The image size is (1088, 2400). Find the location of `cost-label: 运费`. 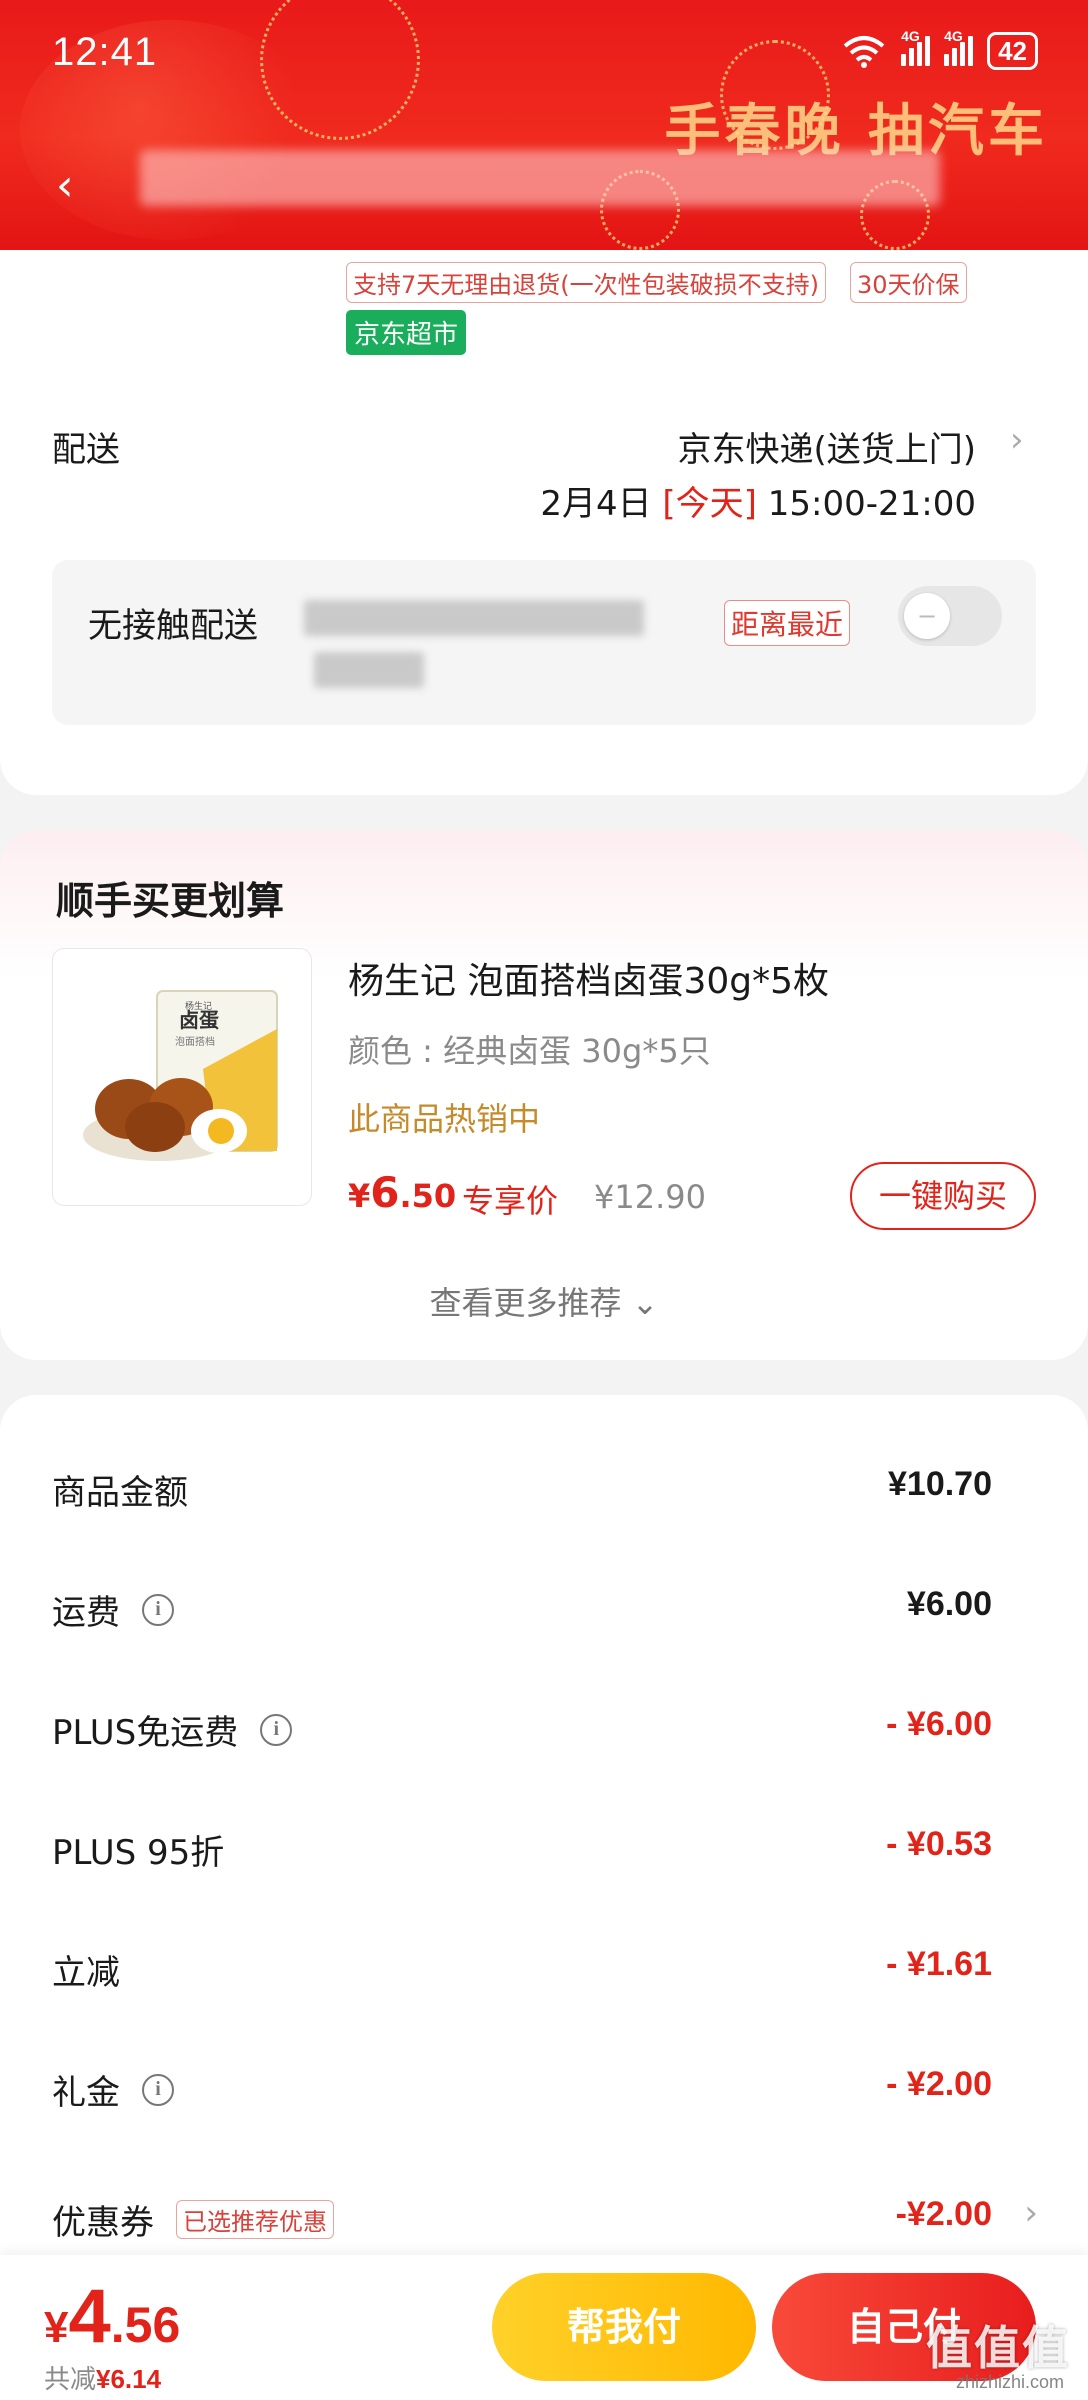

cost-label: 运费 is located at coordinates (86, 1613).